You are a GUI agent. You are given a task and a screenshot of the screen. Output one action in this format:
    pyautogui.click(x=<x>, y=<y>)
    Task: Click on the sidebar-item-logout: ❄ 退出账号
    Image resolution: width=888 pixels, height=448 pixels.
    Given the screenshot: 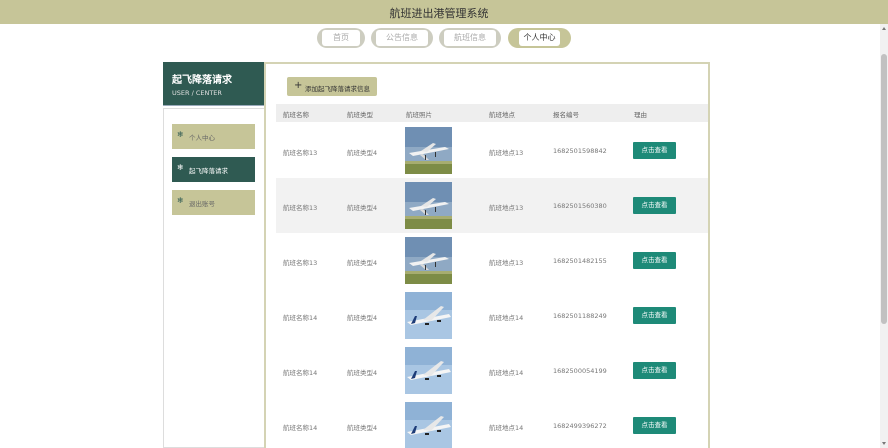 What is the action you would take?
    pyautogui.click(x=213, y=202)
    